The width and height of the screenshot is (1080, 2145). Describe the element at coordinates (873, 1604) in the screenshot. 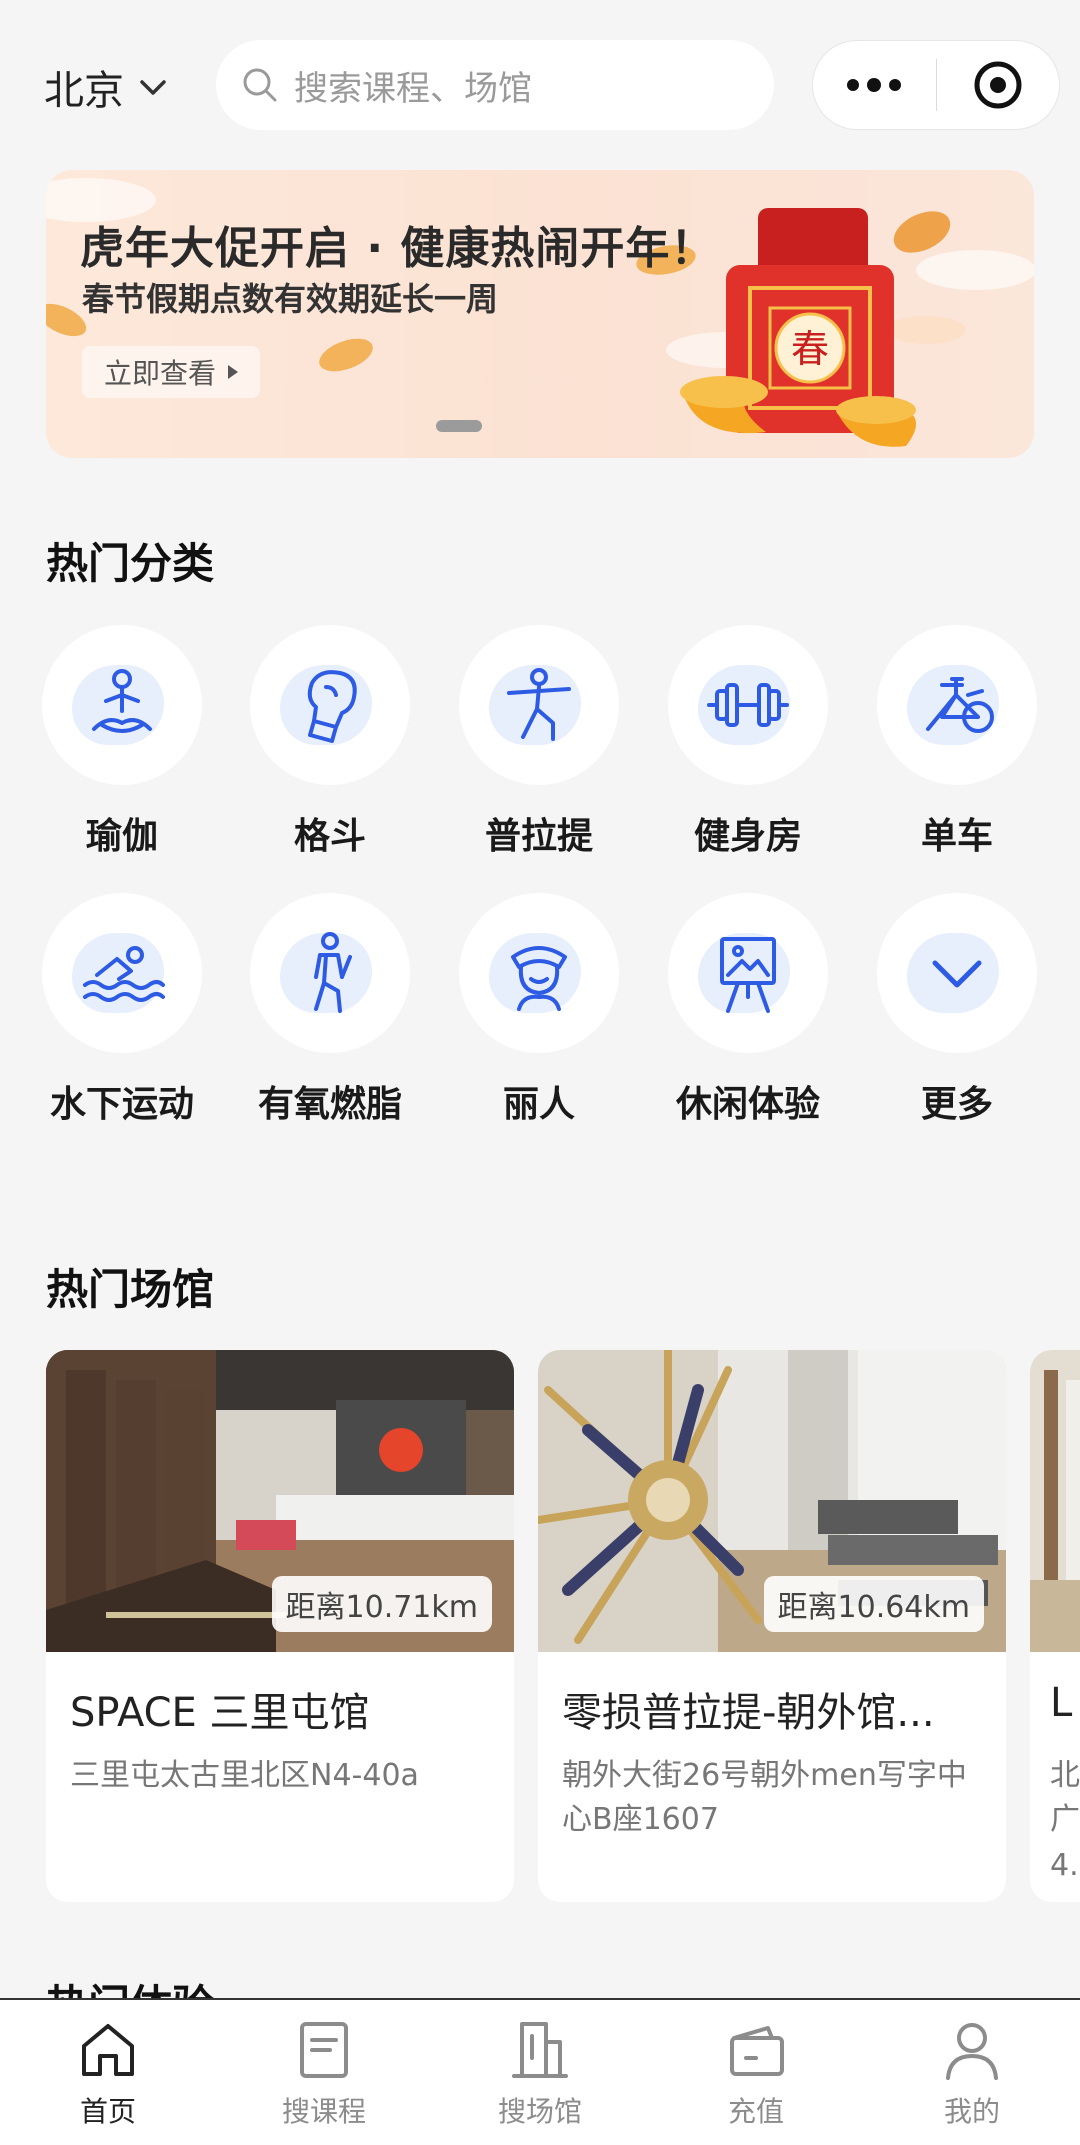

I see `distance-badge: 距离10.64km` at that location.